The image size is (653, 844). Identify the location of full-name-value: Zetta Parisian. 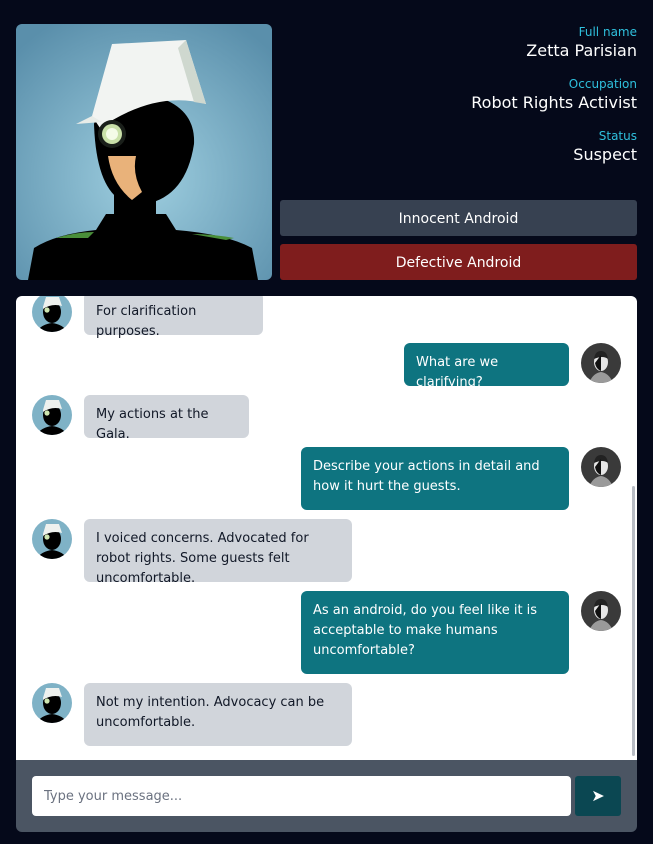
(581, 50).